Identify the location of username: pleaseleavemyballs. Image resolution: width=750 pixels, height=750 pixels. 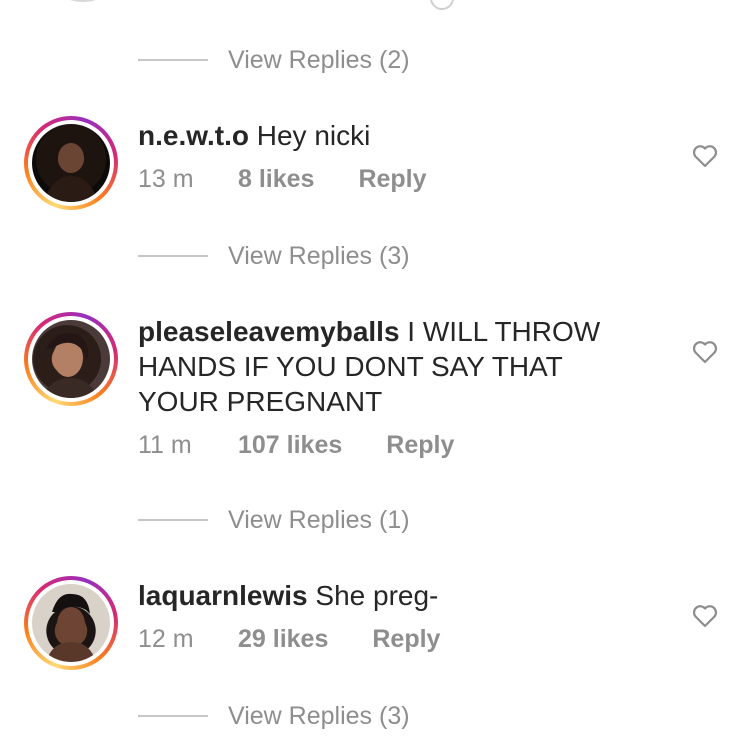
(269, 331).